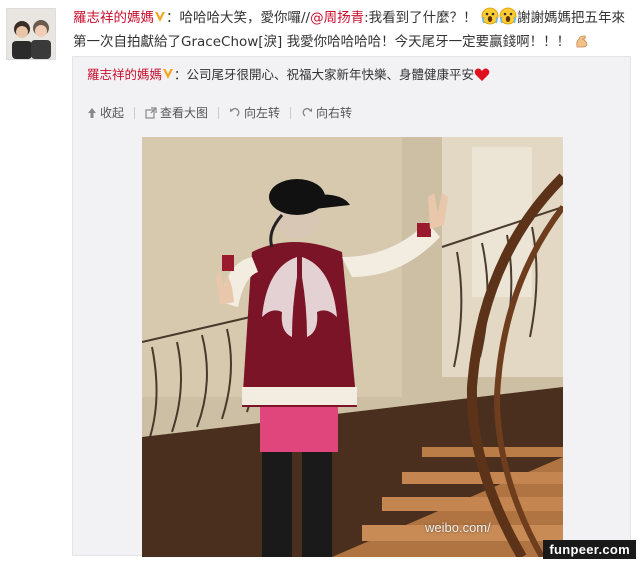  What do you see at coordinates (482, 74) in the screenshot?
I see `heart-icon` at bounding box center [482, 74].